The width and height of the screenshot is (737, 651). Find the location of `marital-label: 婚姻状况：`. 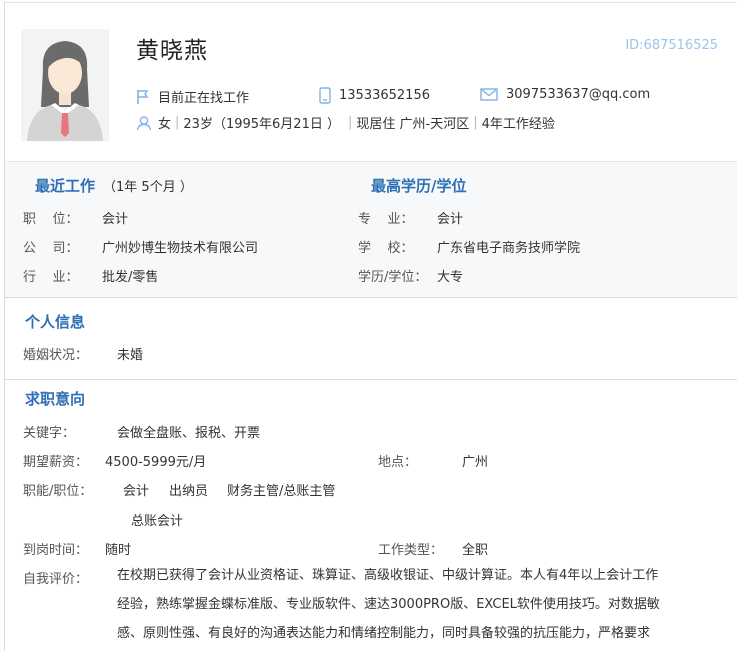

marital-label: 婚姻状况： is located at coordinates (56, 355).